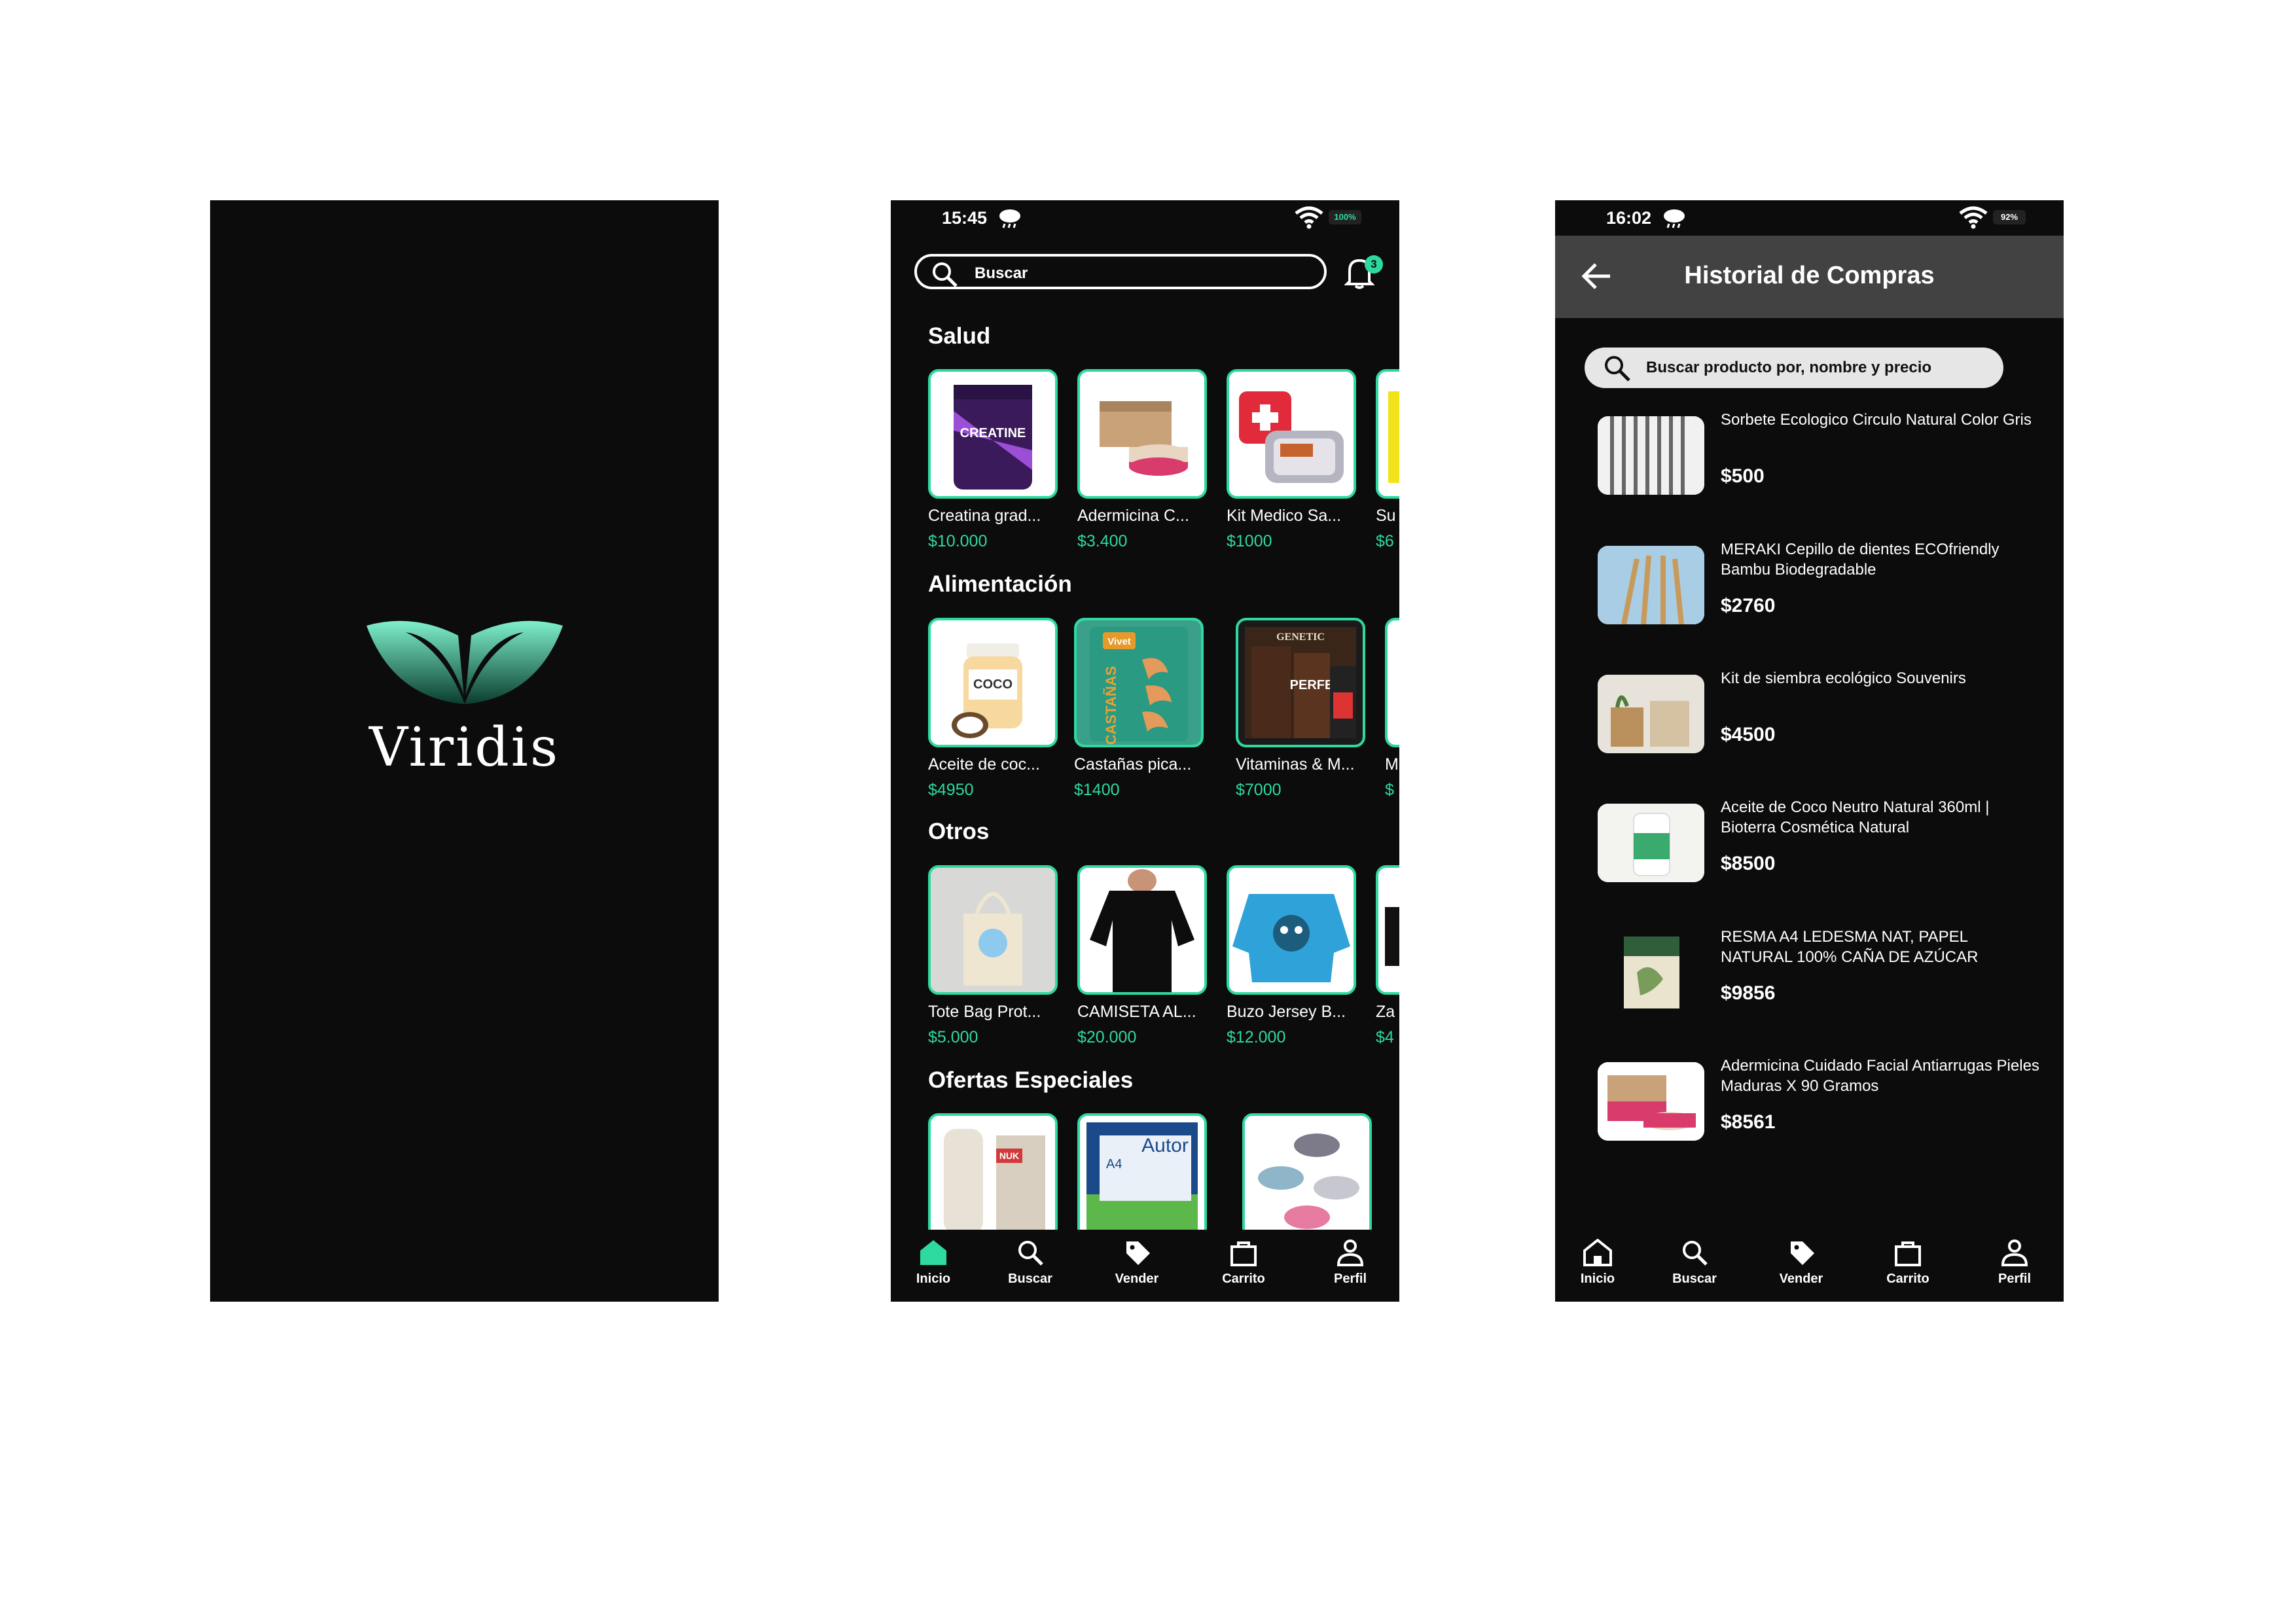 The image size is (2296, 1623). I want to click on svg-text: CREATINE, so click(993, 433).